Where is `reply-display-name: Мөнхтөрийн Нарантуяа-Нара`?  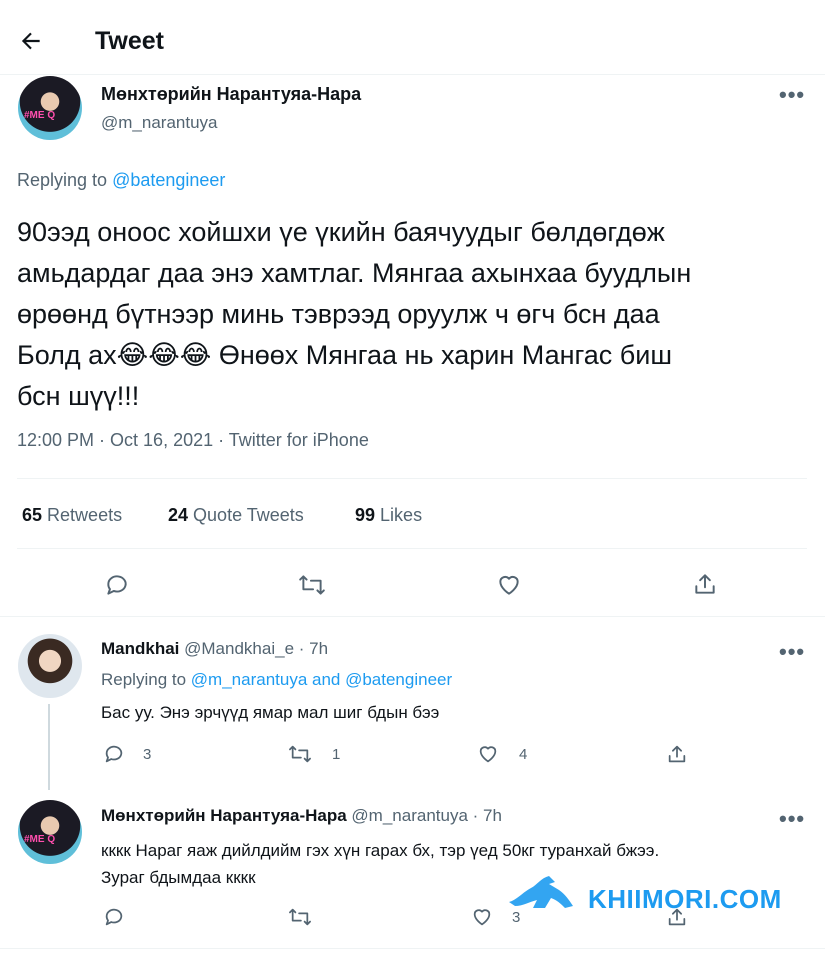
reply-display-name: Мөнхтөрийн Нарантуяа-Нара is located at coordinates (224, 815).